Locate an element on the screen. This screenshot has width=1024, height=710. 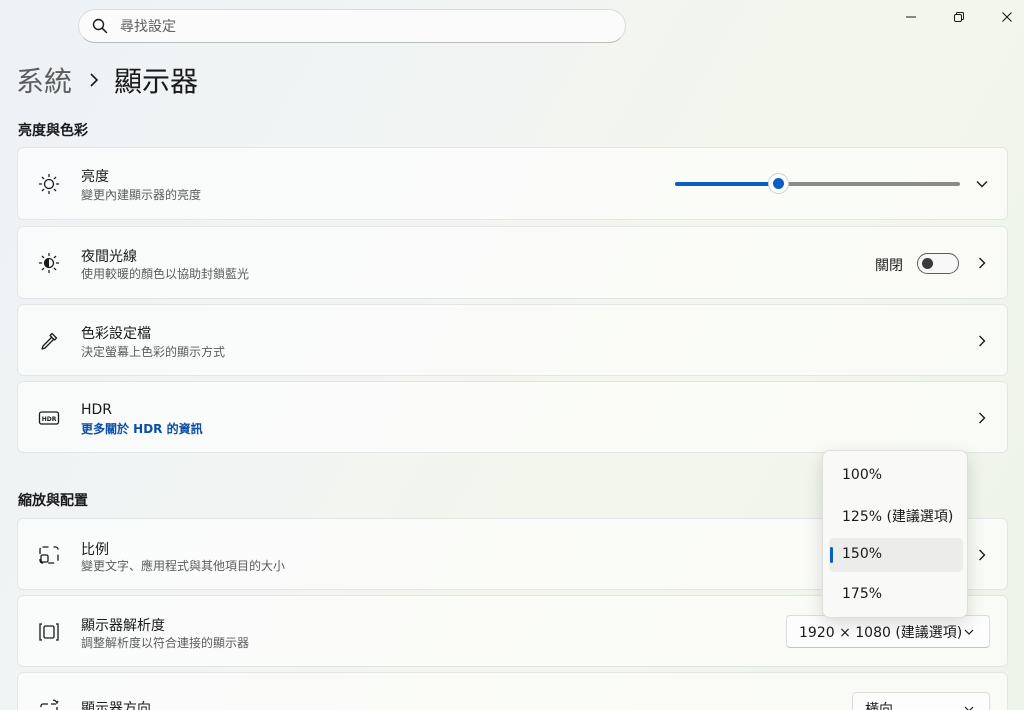
color-profile-card: 色彩設定檔 決定螢幕上色彩的顯示方式 is located at coordinates (512, 340).